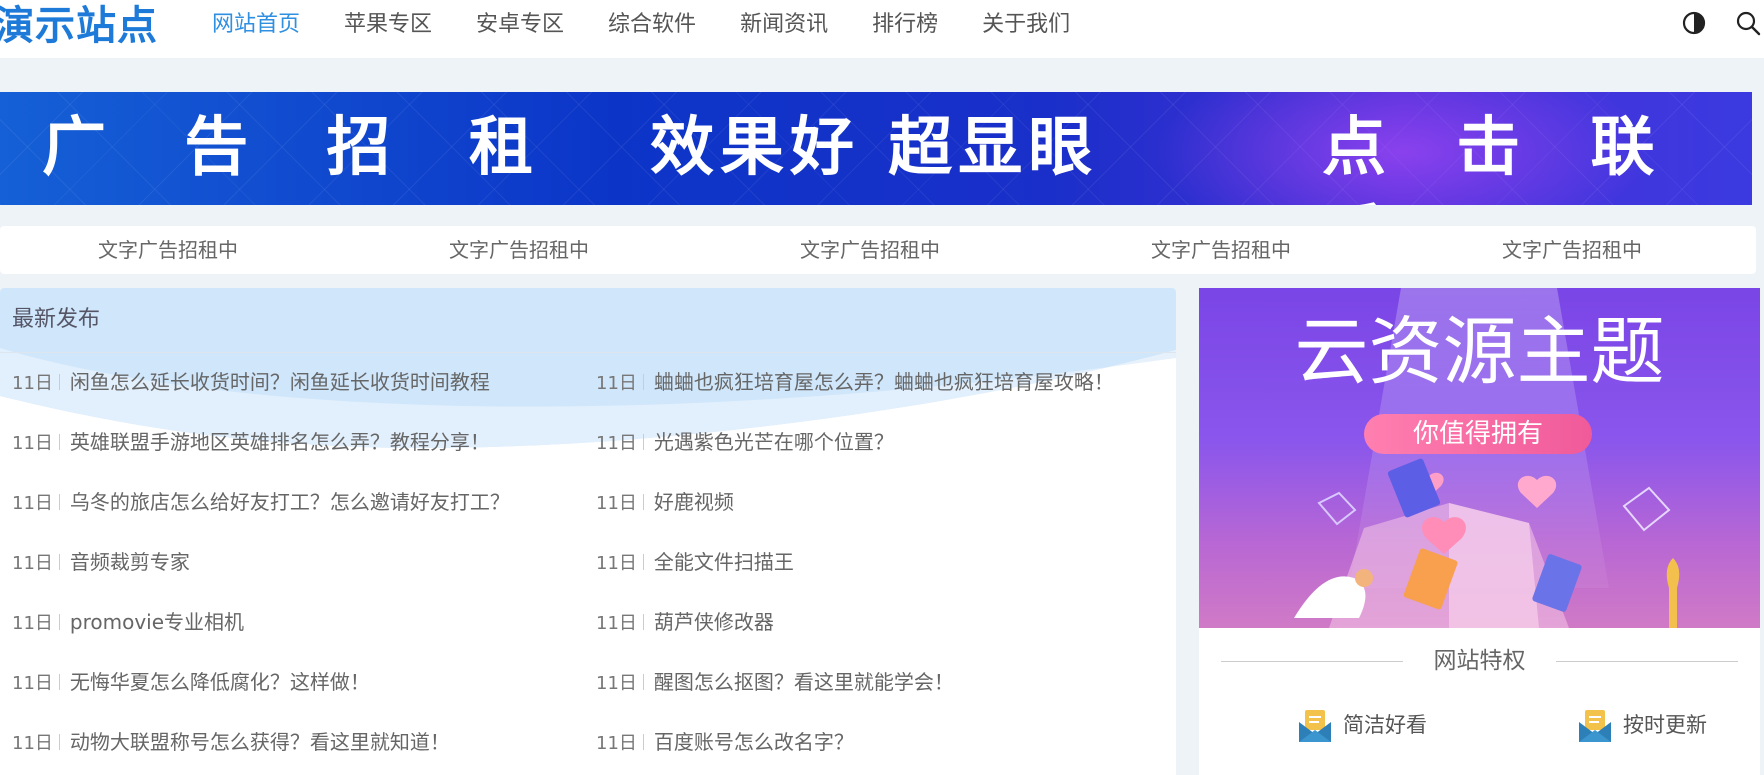 This screenshot has height=775, width=1764. I want to click on post-item: 11日 乌冬的旅店怎么给好友打工？怎么邀请好友打工？, so click(261, 503).